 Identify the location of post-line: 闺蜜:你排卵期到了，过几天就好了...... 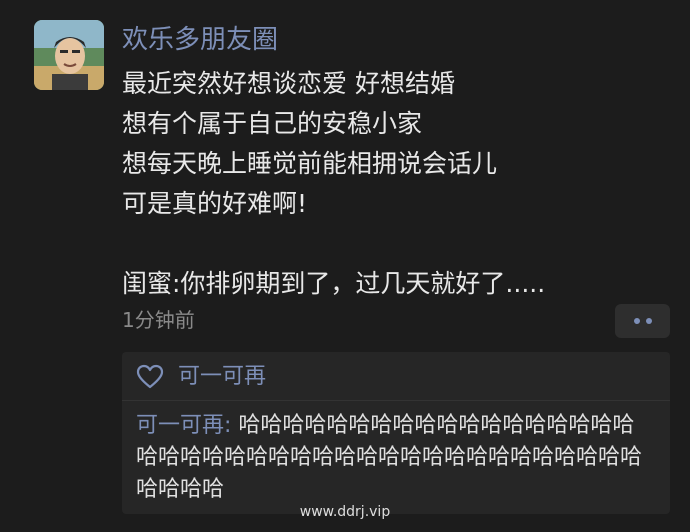
(334, 283).